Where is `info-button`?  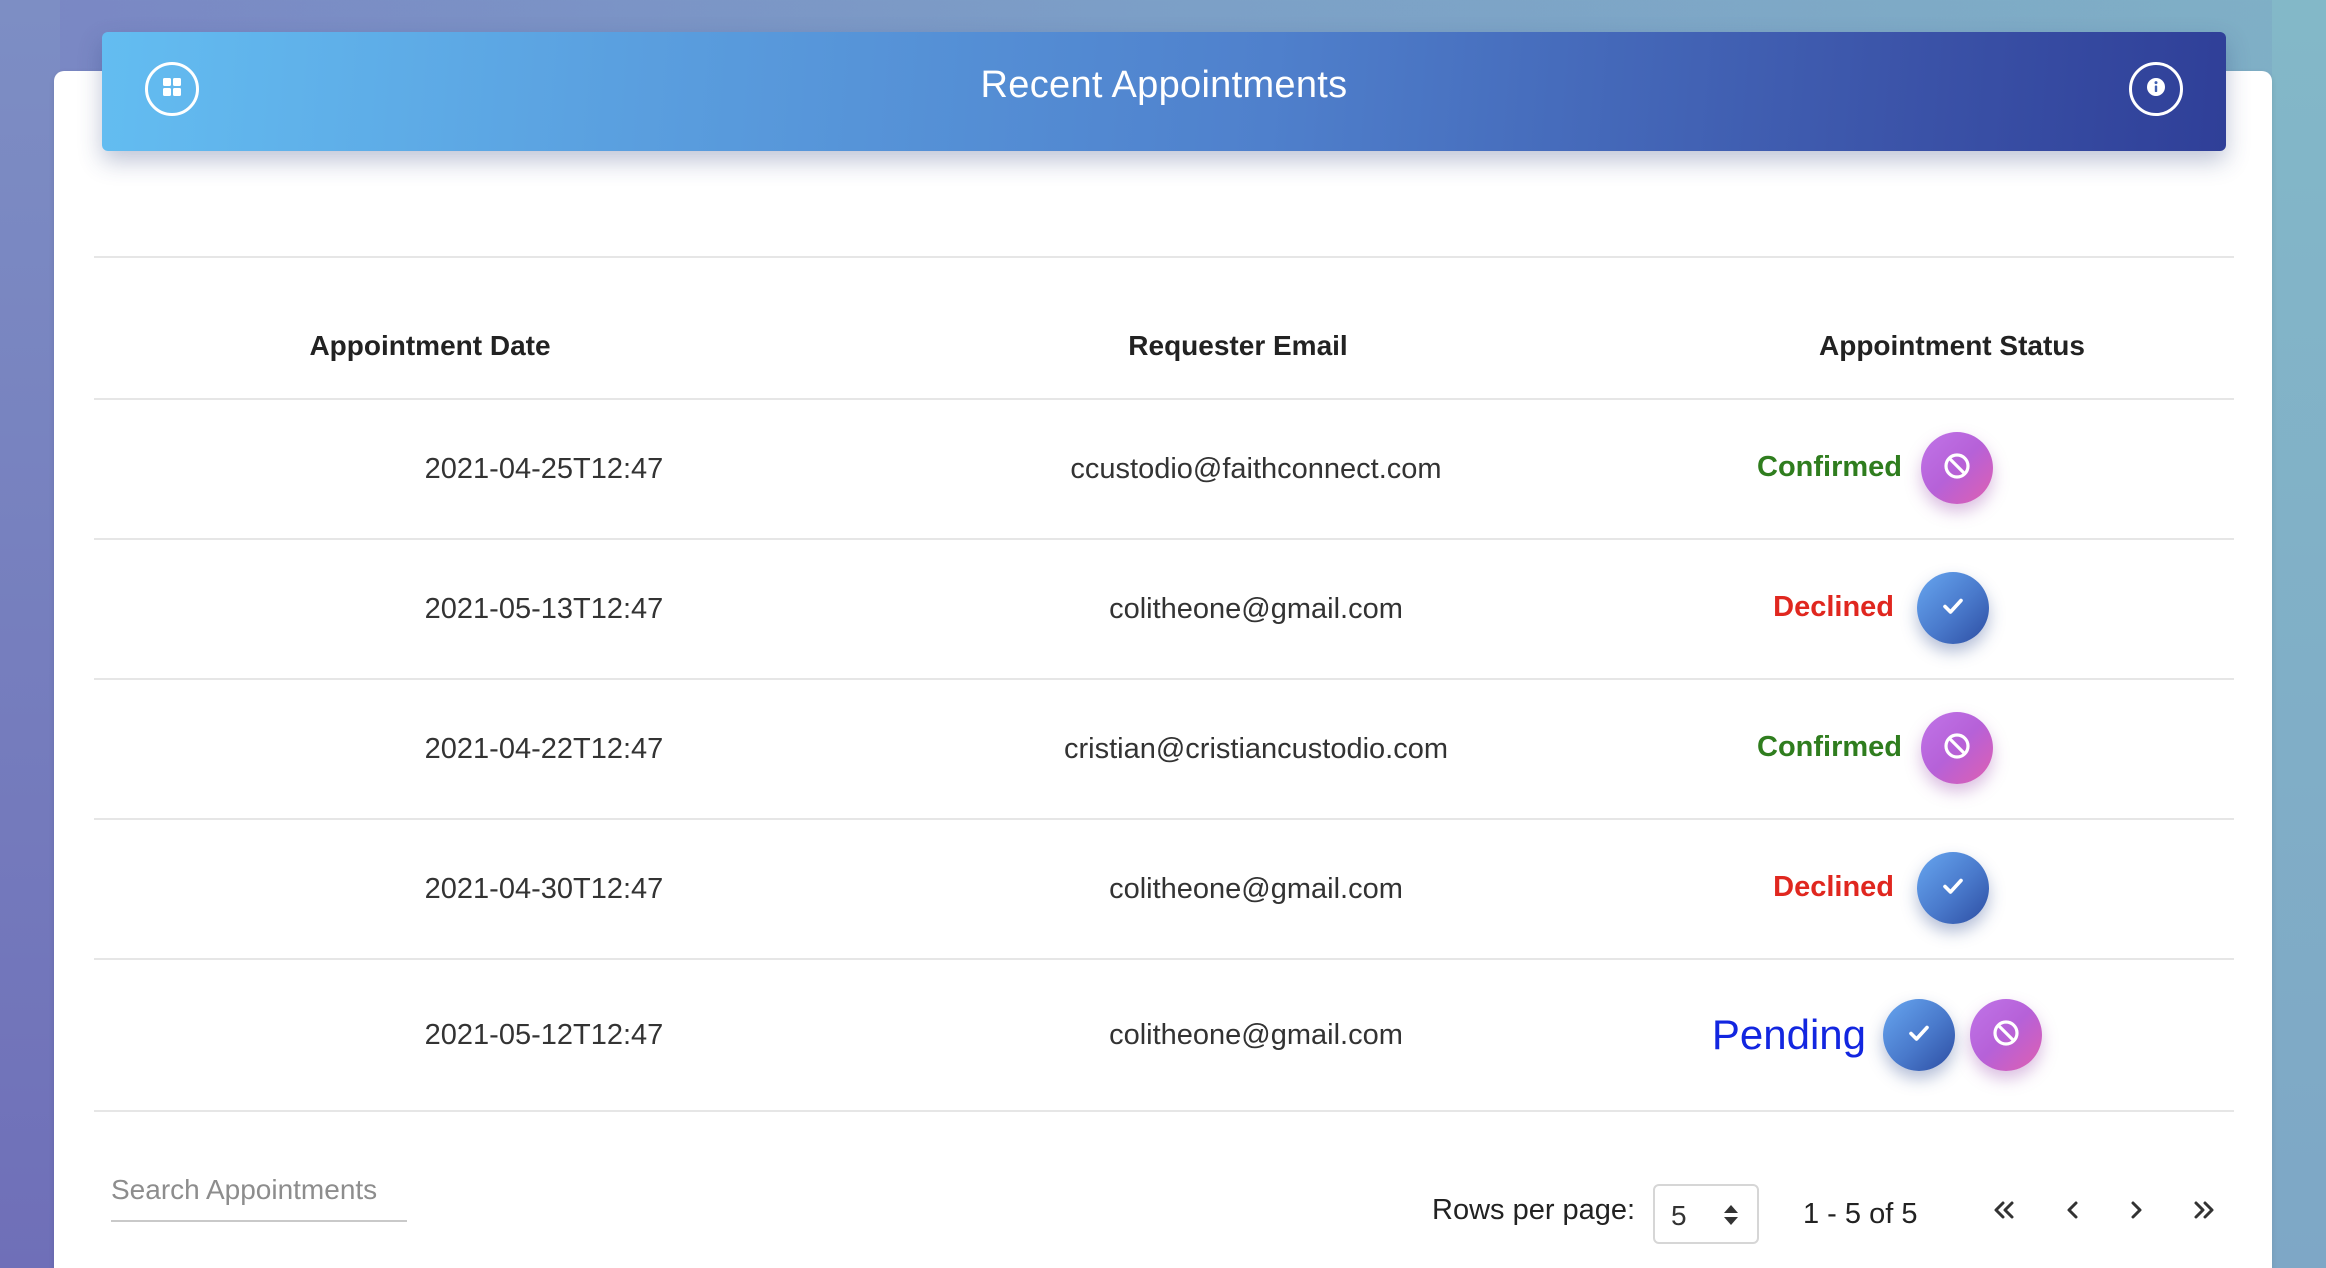 info-button is located at coordinates (2156, 89).